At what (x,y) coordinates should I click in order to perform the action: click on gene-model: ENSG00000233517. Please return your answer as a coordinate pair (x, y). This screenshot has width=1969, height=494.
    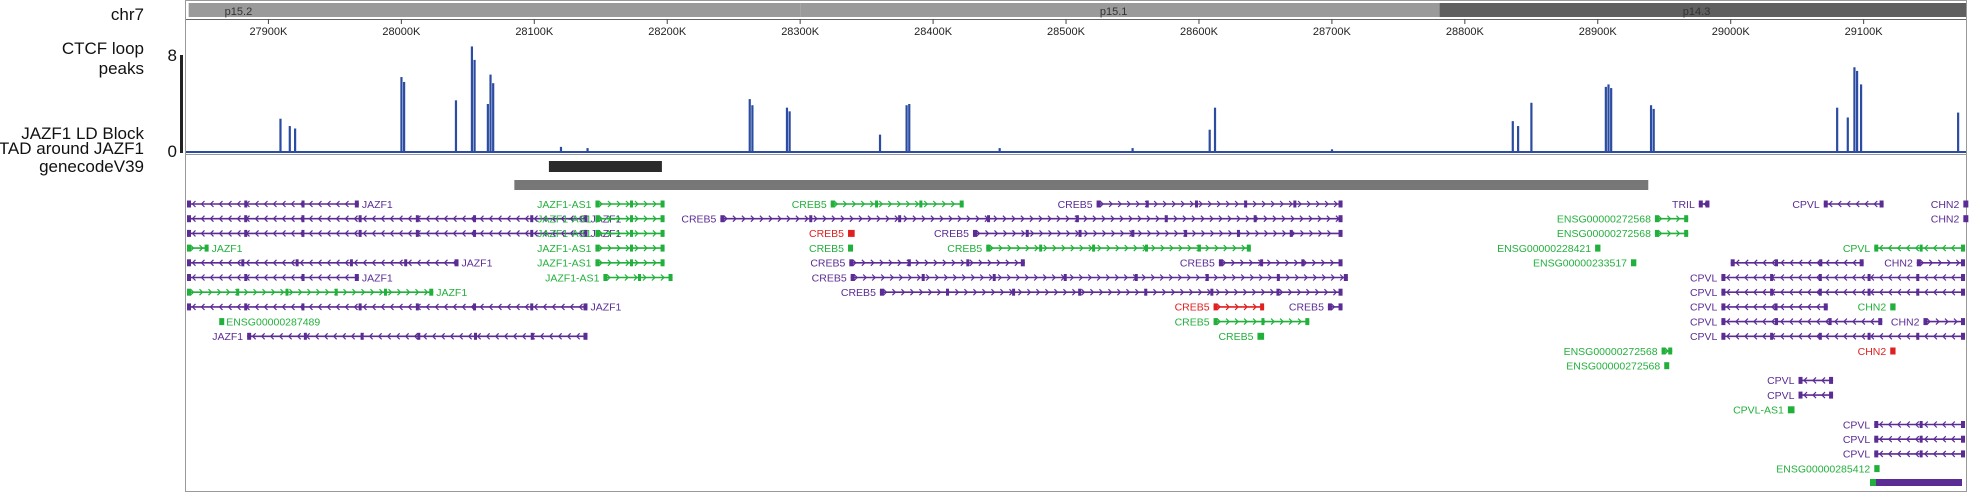
    Looking at the image, I should click on (1585, 264).